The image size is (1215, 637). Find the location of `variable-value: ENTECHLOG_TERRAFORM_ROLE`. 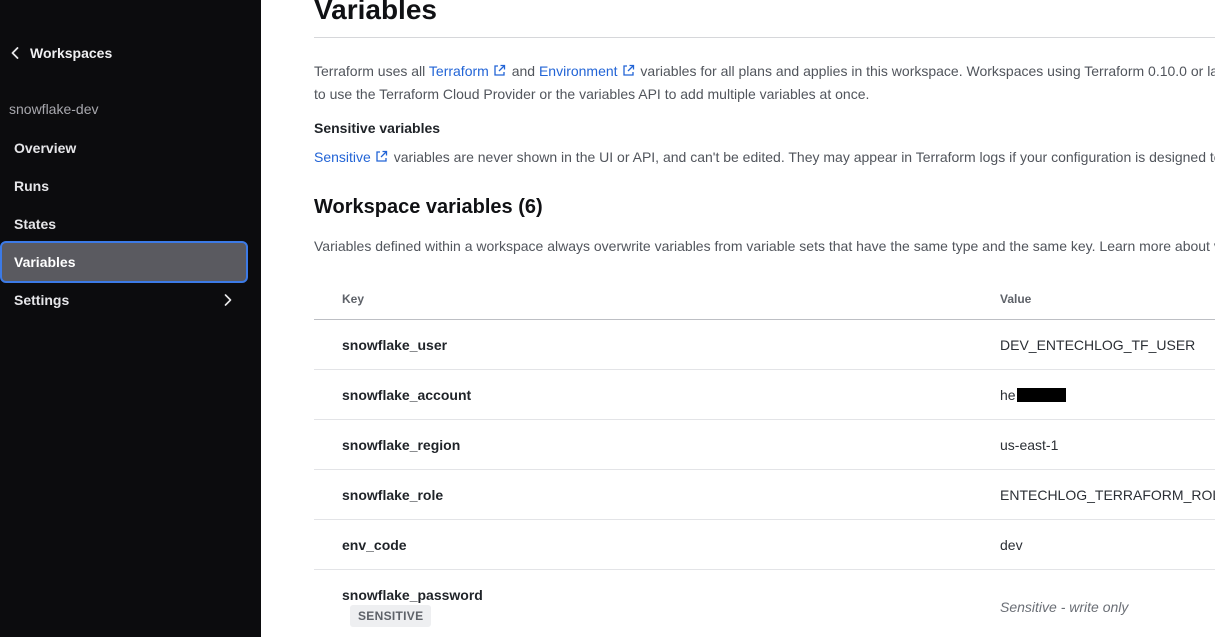

variable-value: ENTECHLOG_TERRAFORM_ROLE is located at coordinates (1107, 495).